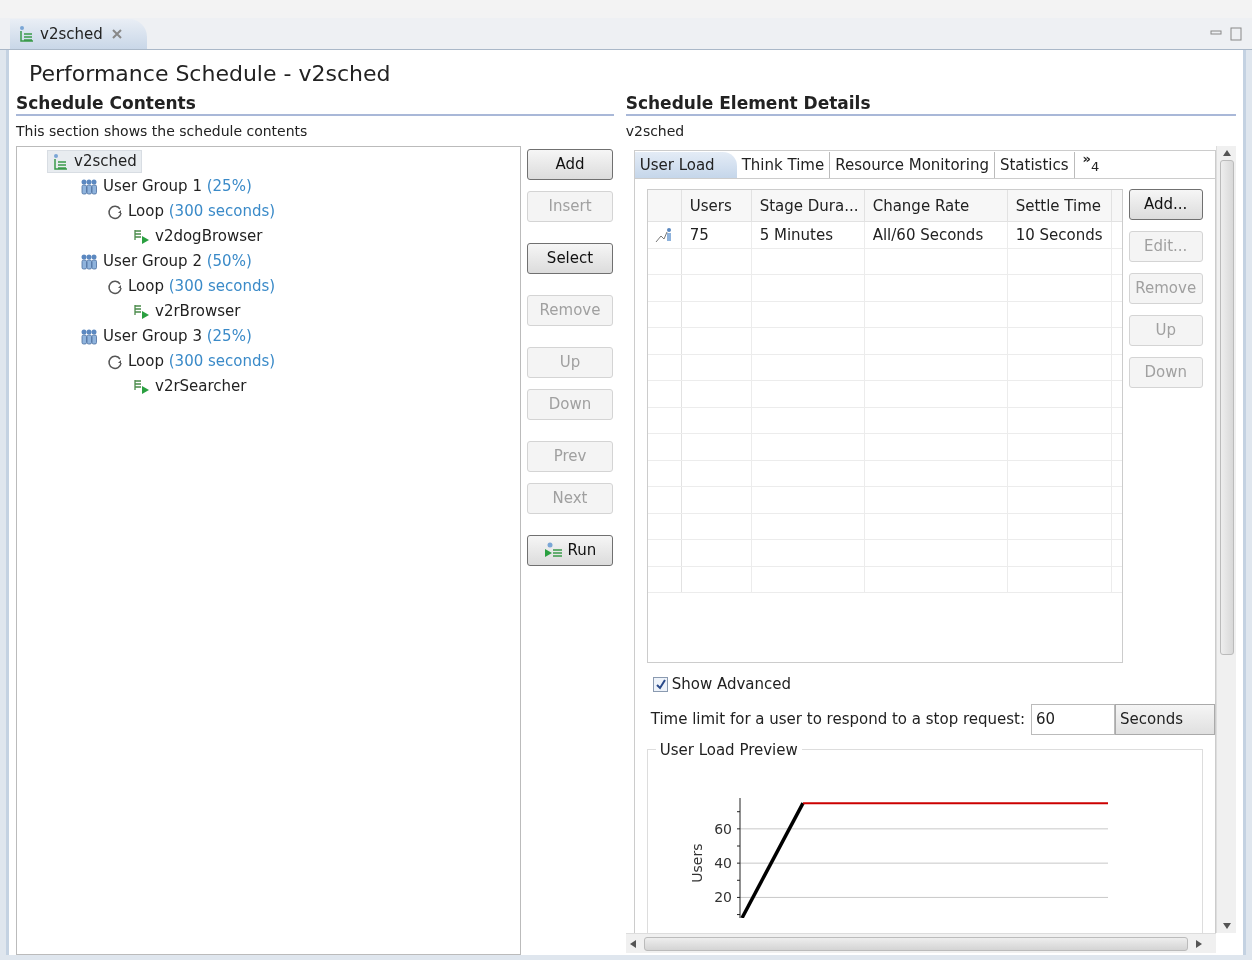 Image resolution: width=1252 pixels, height=960 pixels. I want to click on horizontal-scrollbar, so click(920, 943).